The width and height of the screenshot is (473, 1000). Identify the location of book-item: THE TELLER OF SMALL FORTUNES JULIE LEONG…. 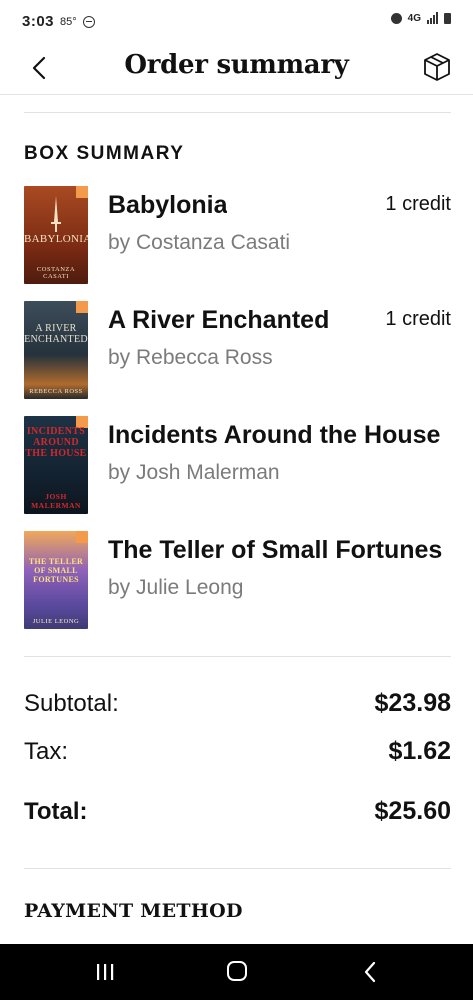
(237, 581).